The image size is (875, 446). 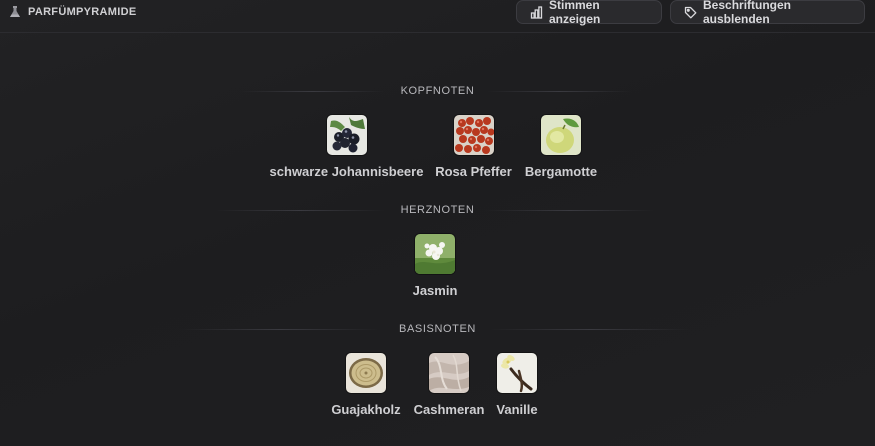 What do you see at coordinates (366, 409) in the screenshot?
I see `note-label: Guajakholz` at bounding box center [366, 409].